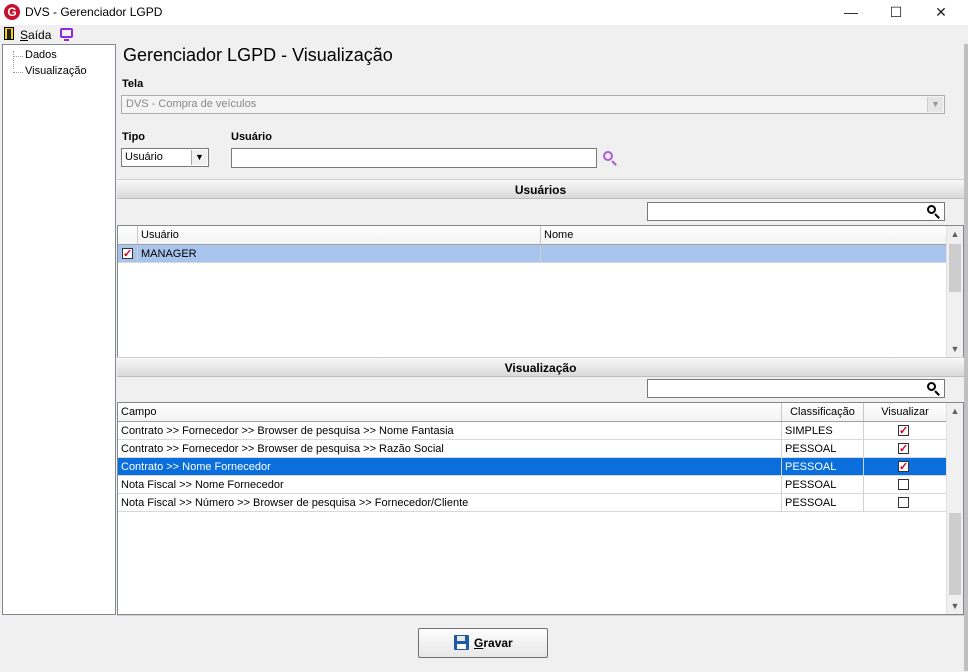  I want to click on usuario-input, so click(414, 158).